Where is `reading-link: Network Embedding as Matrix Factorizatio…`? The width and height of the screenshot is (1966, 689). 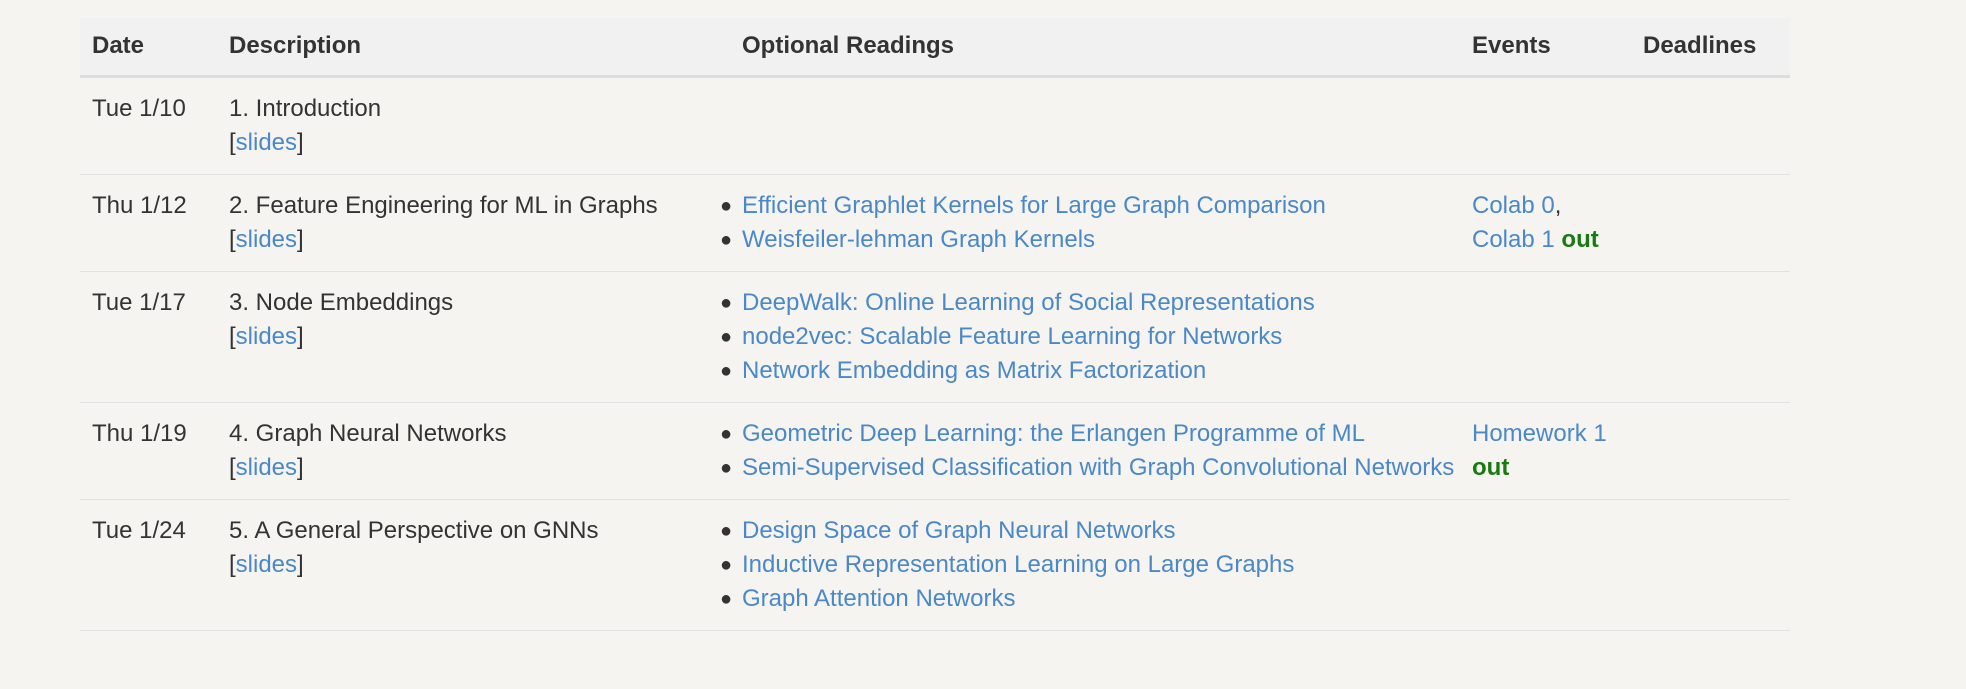 reading-link: Network Embedding as Matrix Factorizatio… is located at coordinates (974, 370).